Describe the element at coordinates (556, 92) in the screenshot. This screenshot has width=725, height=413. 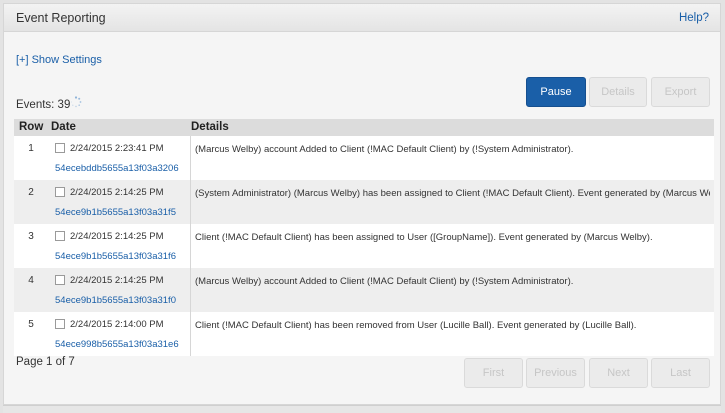
I see `pause-button: Pause` at that location.